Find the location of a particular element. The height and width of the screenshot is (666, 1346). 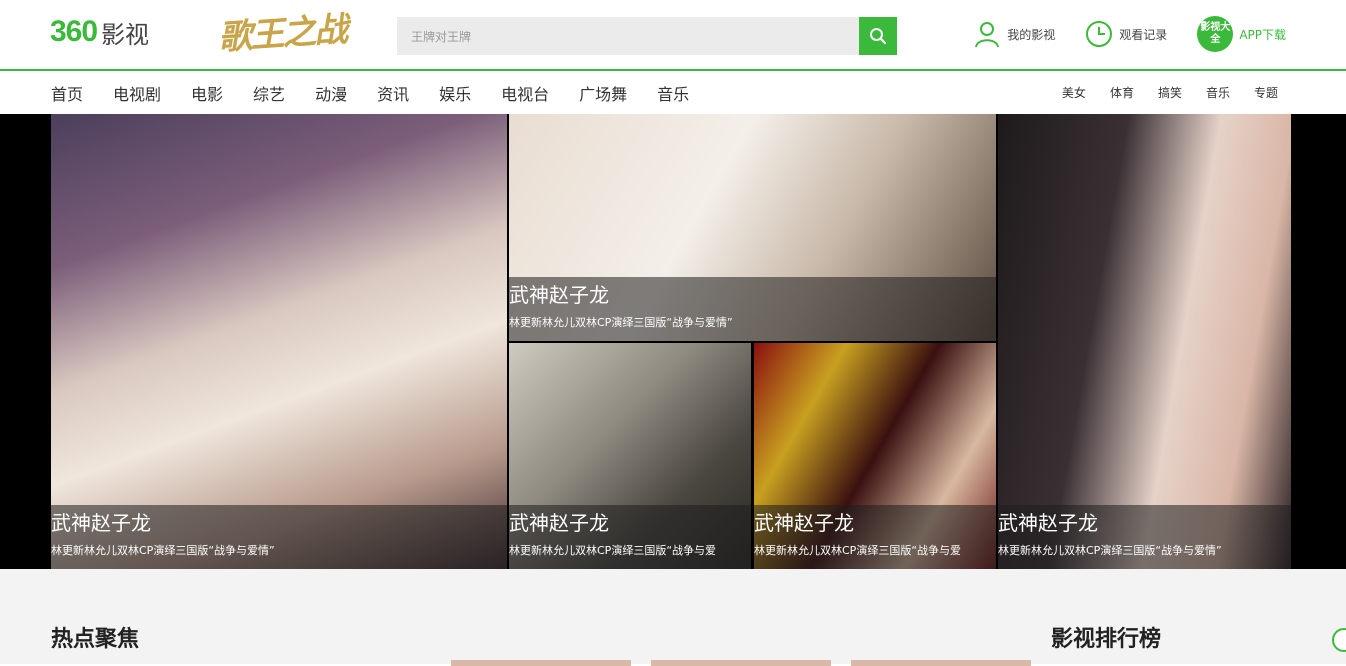

watch-history-label: 观看记录 is located at coordinates (1143, 34).